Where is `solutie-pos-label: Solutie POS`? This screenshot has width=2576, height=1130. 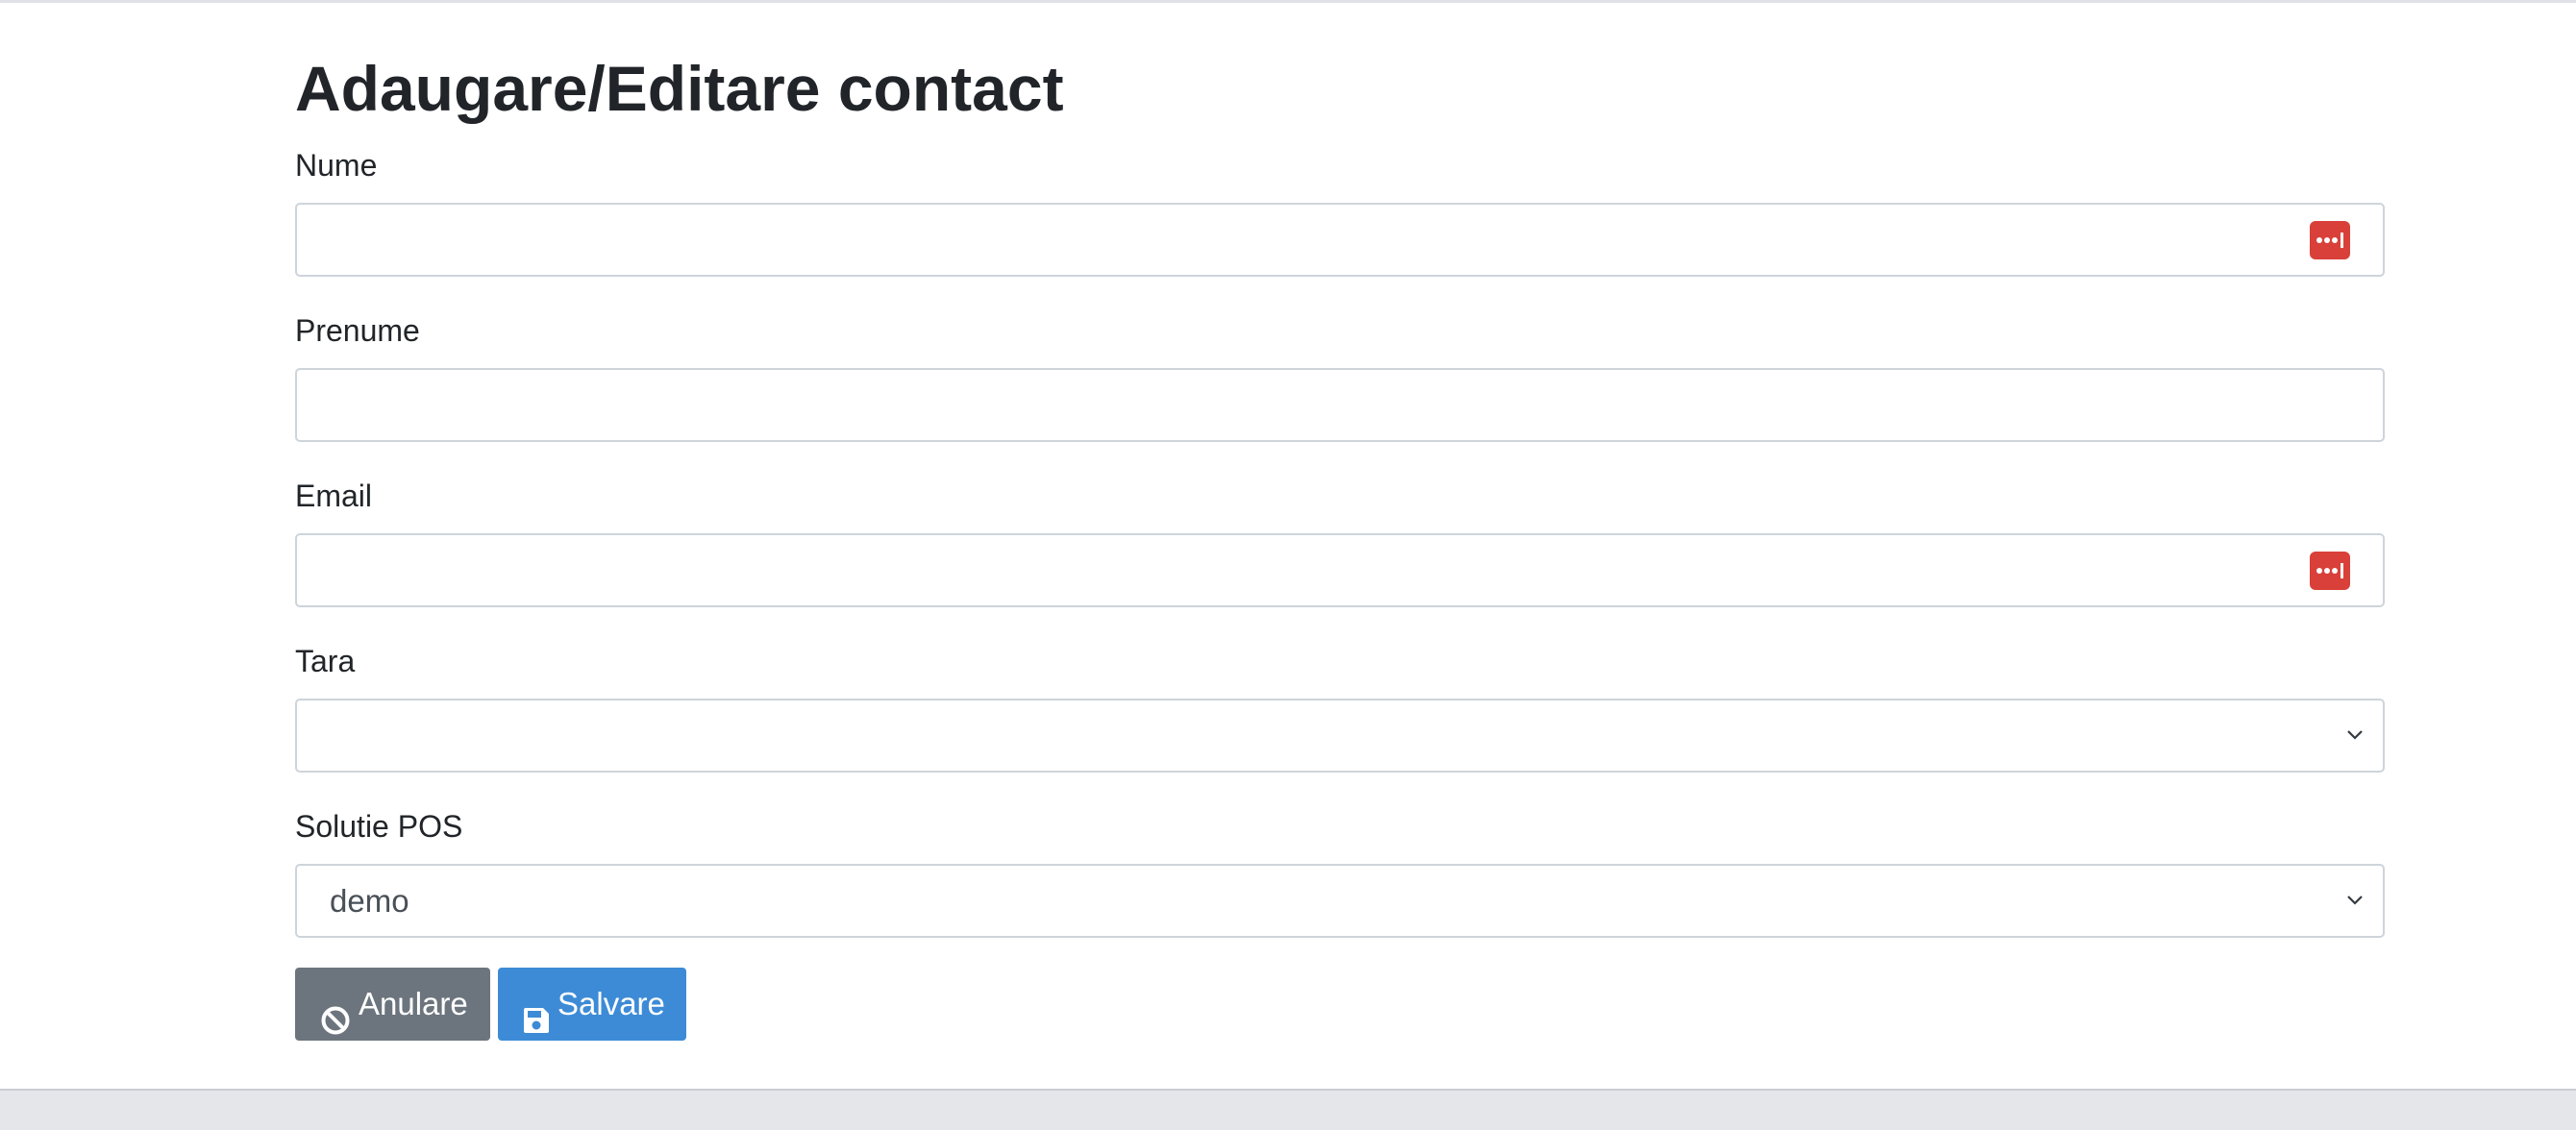
solutie-pos-label: Solutie POS is located at coordinates (379, 826).